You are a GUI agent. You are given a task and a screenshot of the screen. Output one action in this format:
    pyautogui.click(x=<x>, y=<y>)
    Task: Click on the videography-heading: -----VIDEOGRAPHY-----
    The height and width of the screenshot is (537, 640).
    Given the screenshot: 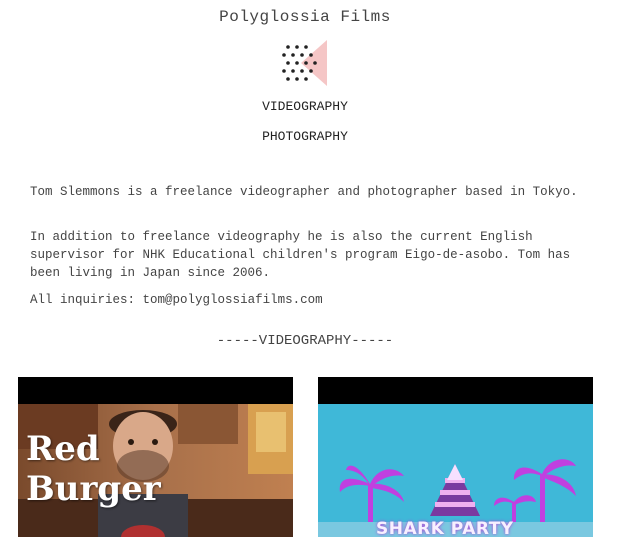 What is the action you would take?
    pyautogui.click(x=305, y=341)
    